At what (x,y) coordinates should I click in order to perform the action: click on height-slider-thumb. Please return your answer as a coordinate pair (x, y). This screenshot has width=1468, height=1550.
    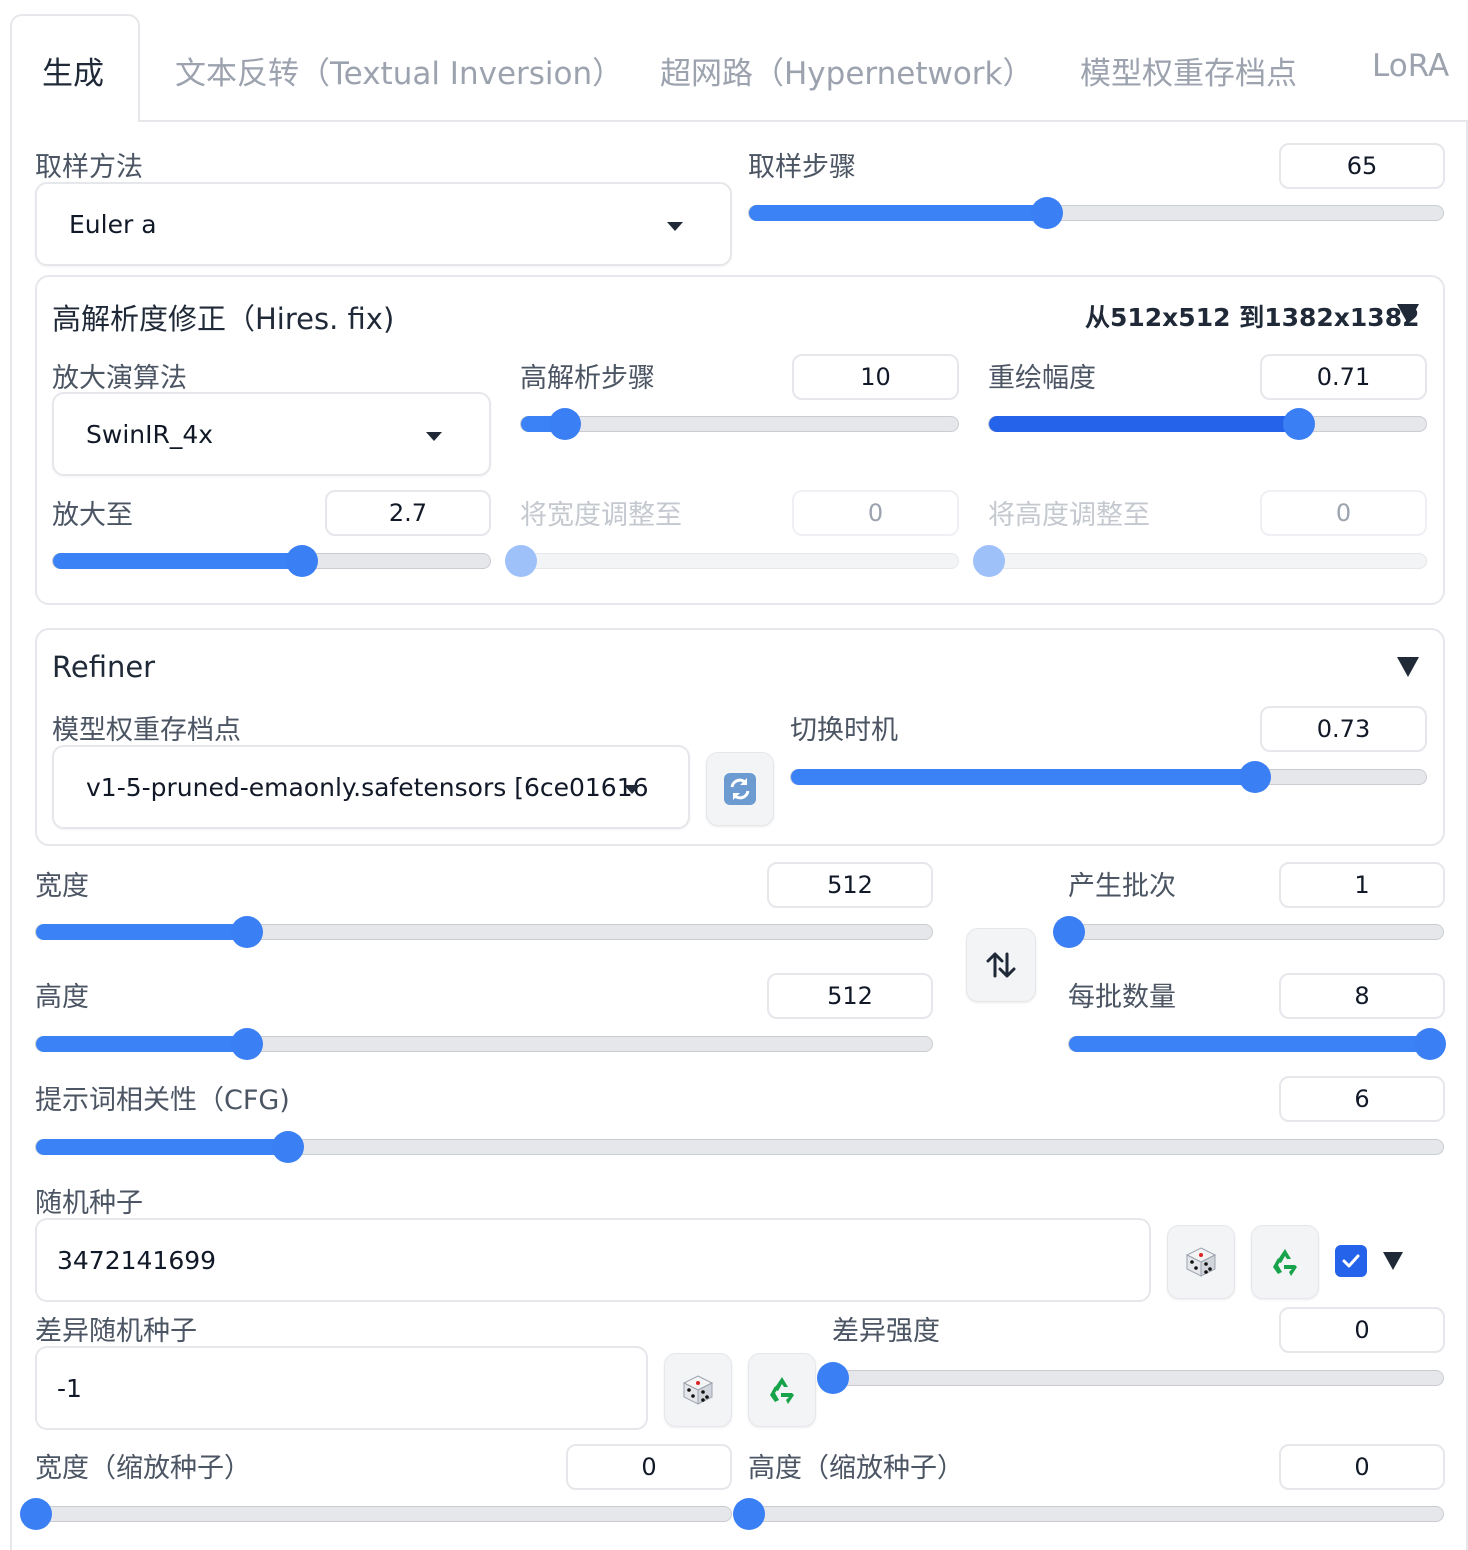
    Looking at the image, I should click on (246, 1044).